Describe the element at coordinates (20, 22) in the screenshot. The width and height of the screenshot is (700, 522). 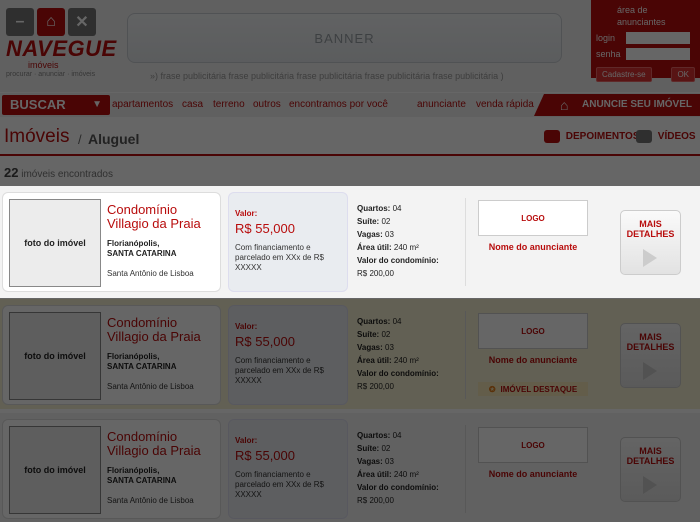
I see `minimize-icon: –` at that location.